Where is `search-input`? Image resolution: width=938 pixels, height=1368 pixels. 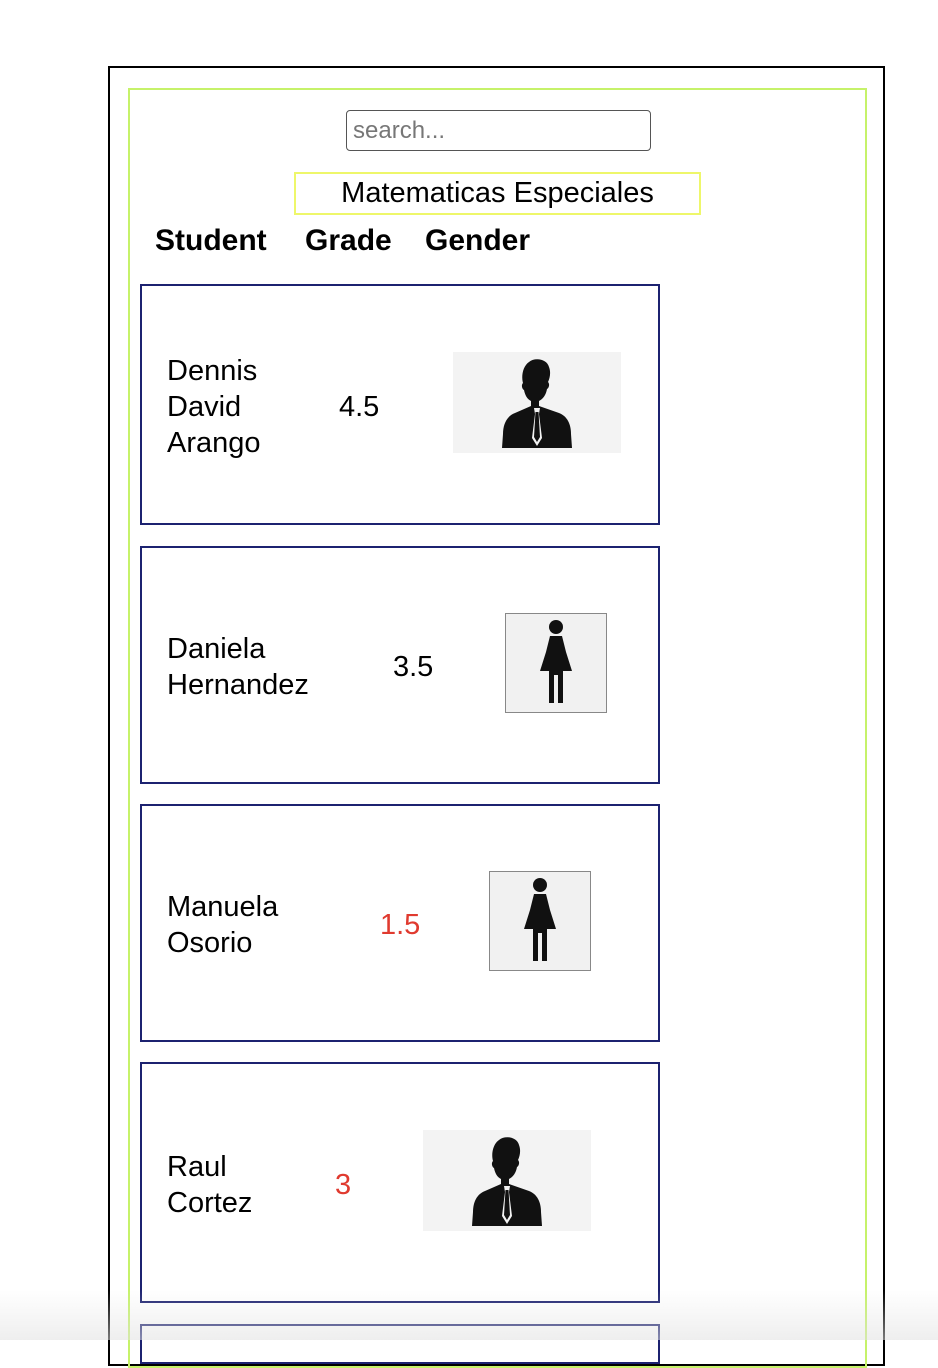
search-input is located at coordinates (498, 130).